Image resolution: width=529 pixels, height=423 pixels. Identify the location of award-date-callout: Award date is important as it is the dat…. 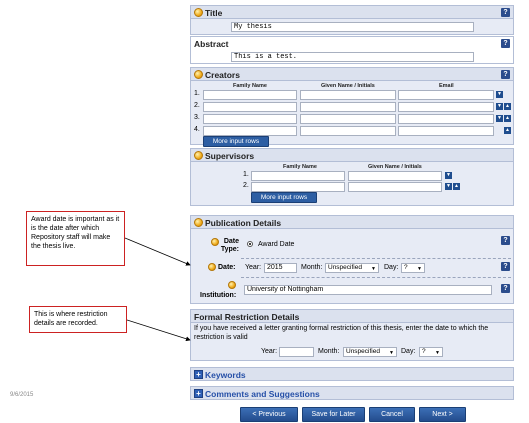
(75, 238).